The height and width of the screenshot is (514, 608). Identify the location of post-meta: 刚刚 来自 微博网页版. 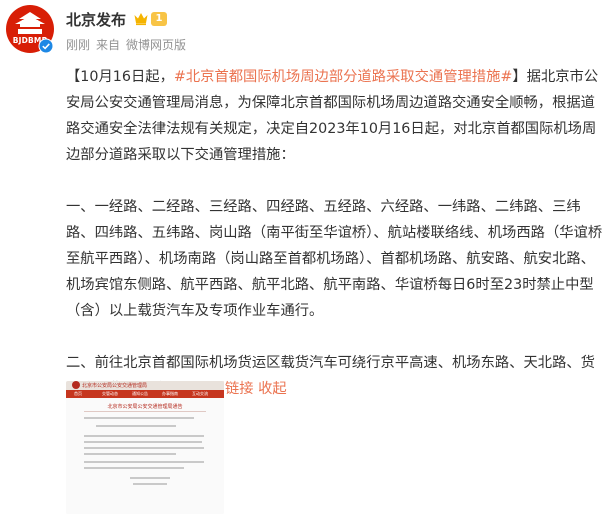
(129, 44).